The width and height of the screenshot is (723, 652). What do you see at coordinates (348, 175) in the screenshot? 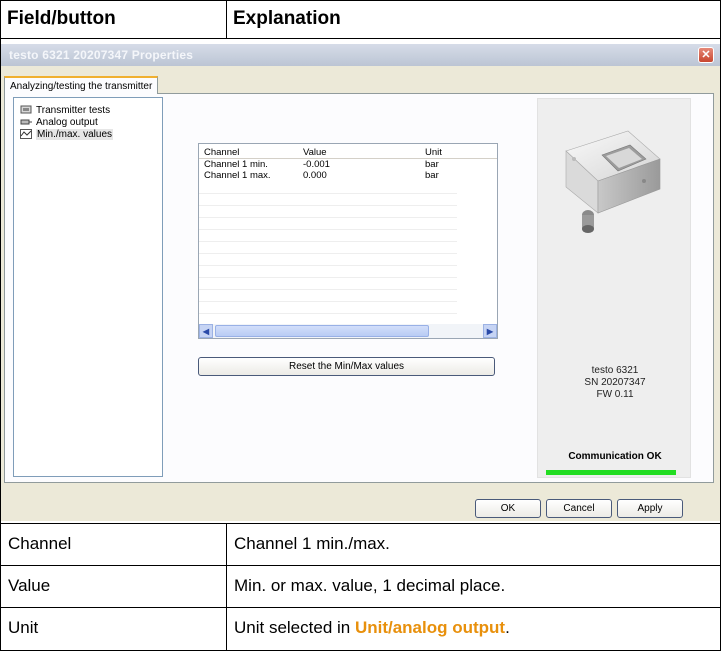
I see `grid-row: Channel 1 max. 0.000 bar` at bounding box center [348, 175].